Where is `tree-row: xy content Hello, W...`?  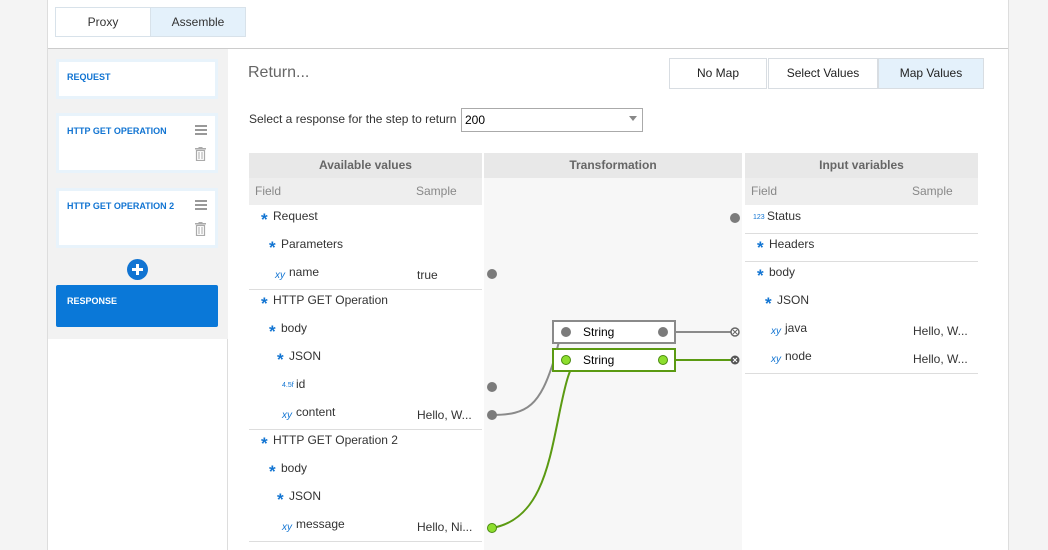
tree-row: xy content Hello, W... is located at coordinates (365, 415).